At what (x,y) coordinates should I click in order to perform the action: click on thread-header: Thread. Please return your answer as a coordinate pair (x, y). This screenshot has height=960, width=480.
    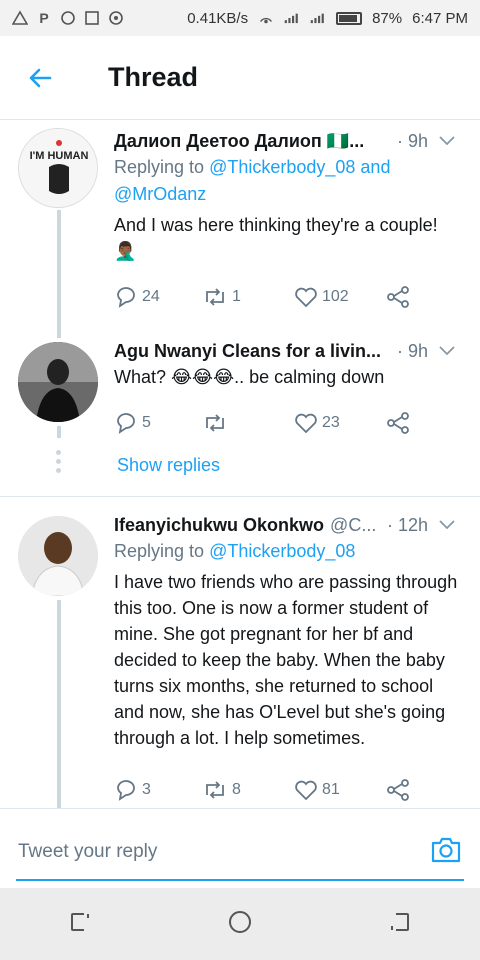
    Looking at the image, I should click on (240, 78).